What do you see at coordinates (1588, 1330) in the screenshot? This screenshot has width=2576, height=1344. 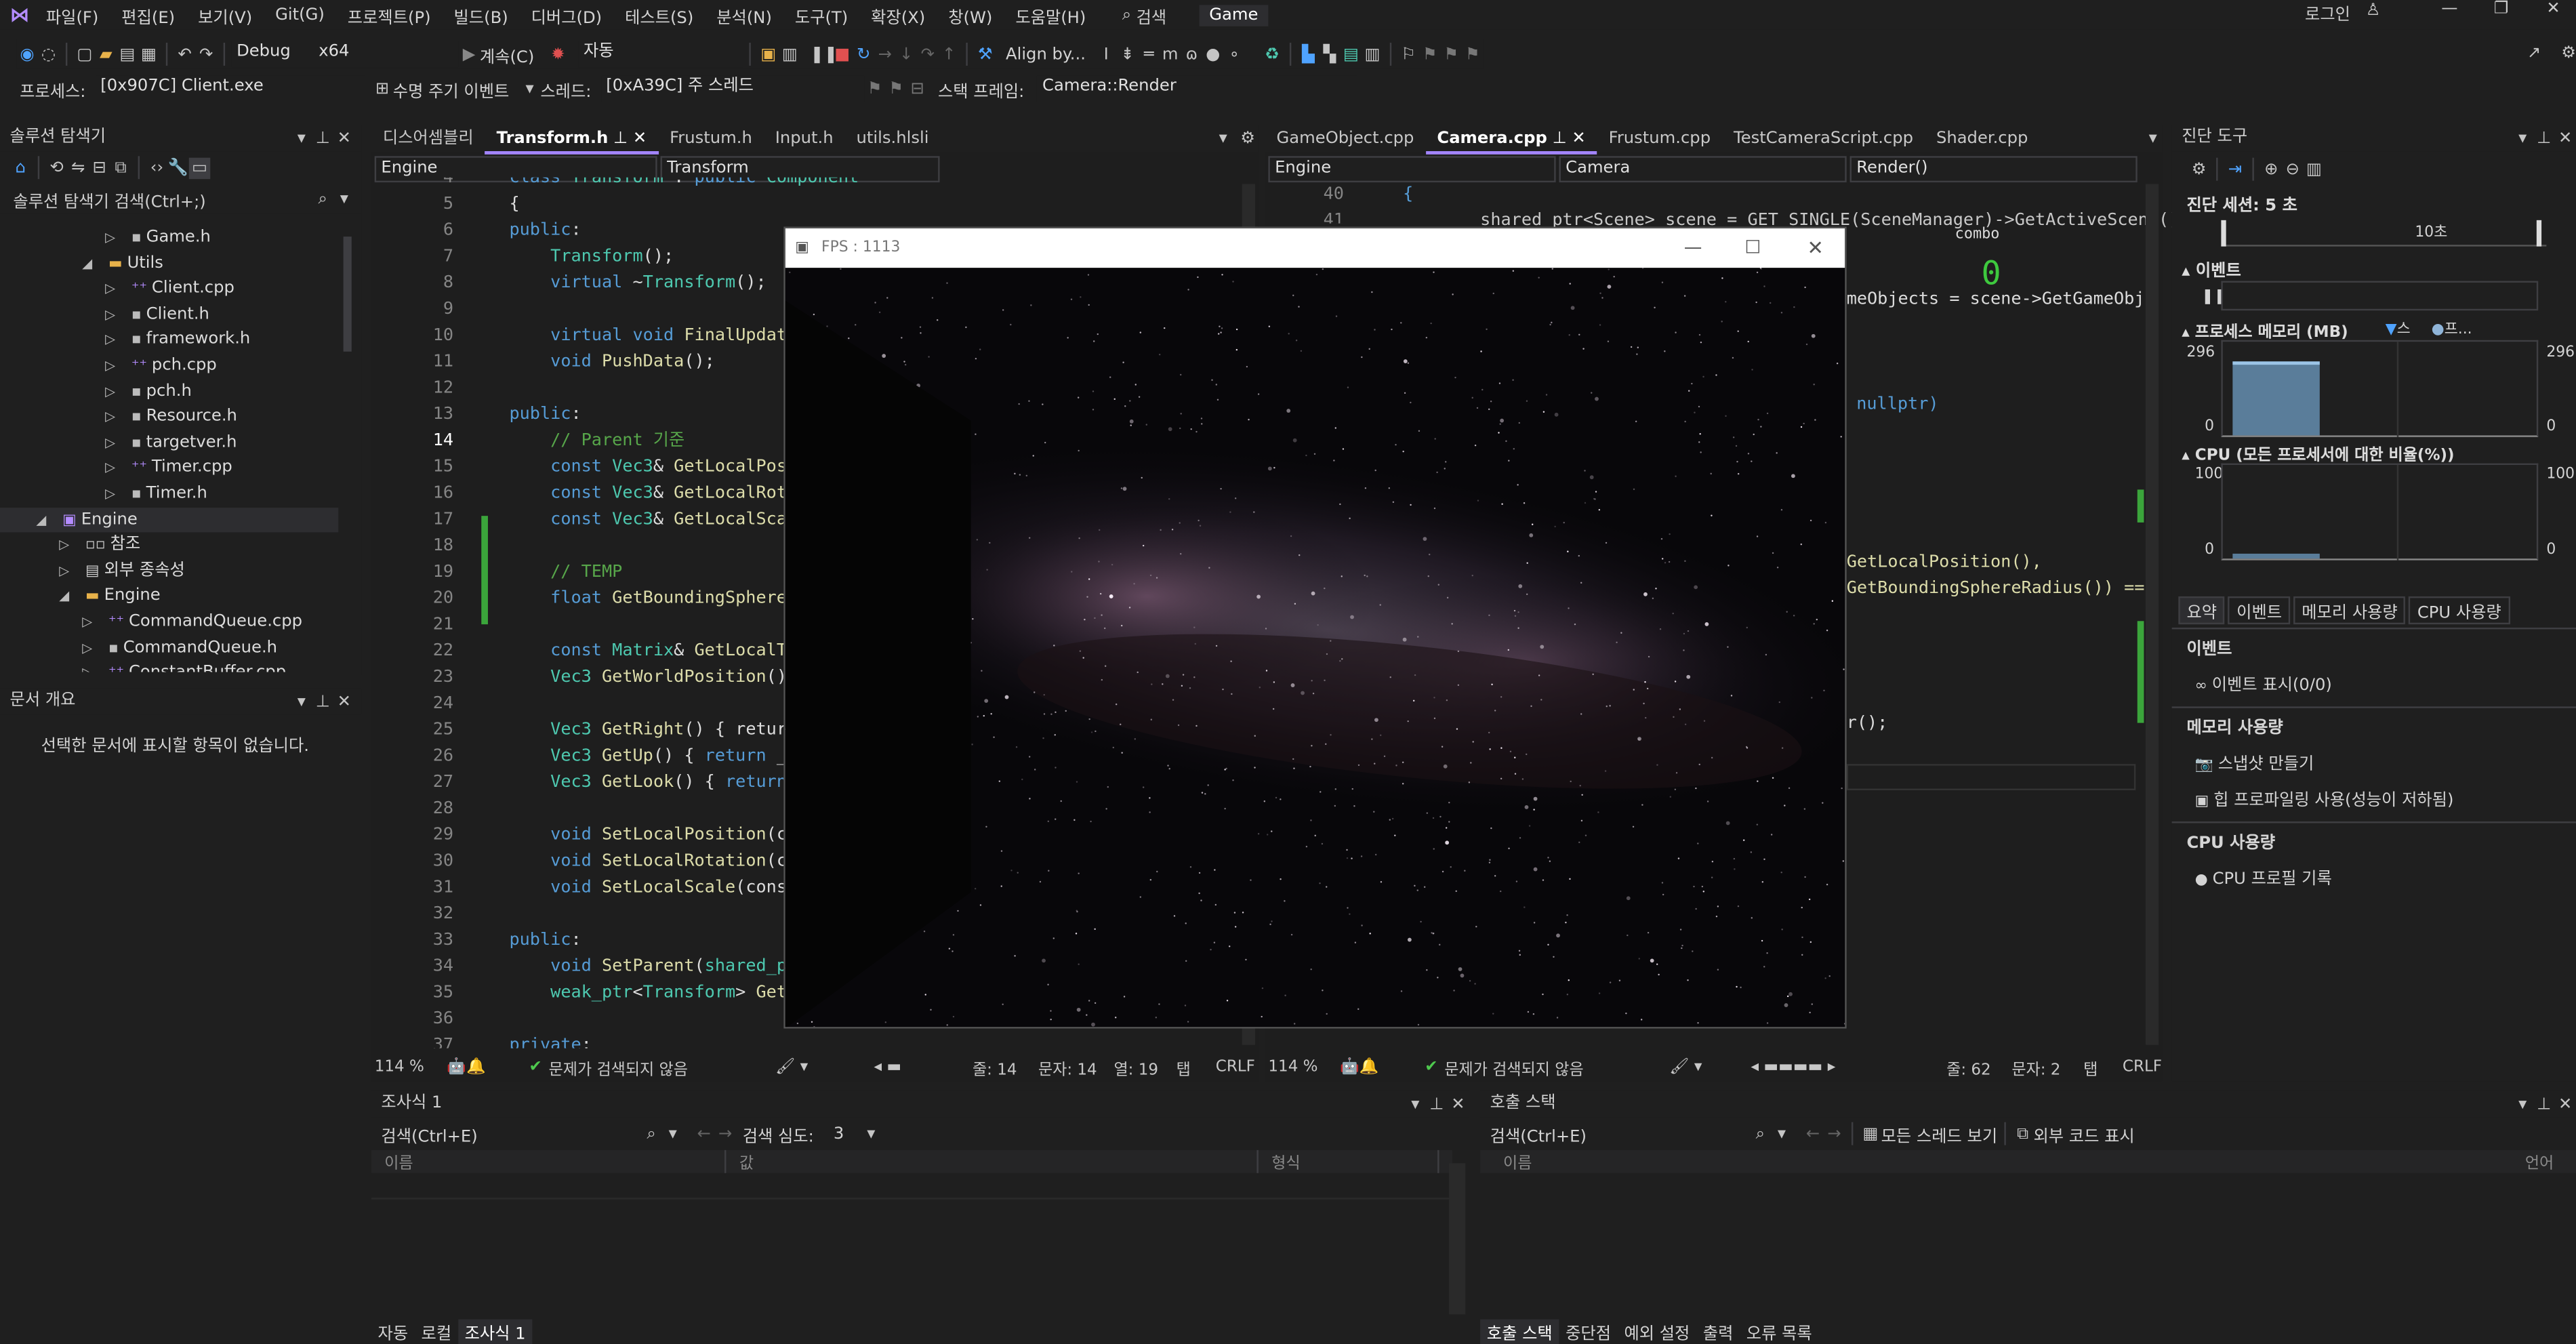 I see `callstack-bottom-tab: 중단점` at bounding box center [1588, 1330].